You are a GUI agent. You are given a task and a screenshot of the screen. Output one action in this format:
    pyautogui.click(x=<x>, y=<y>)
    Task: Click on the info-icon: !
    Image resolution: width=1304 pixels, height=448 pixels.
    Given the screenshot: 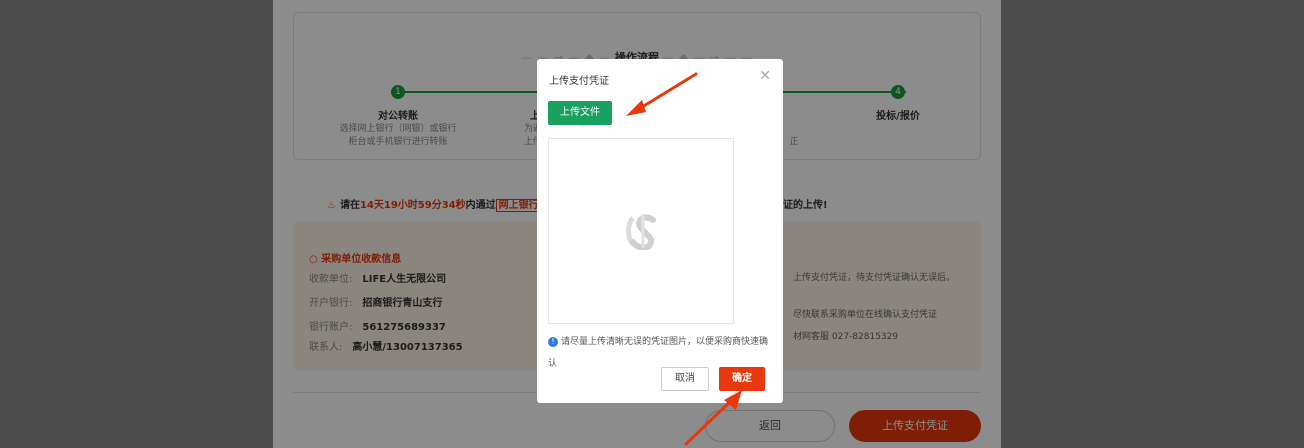 What is the action you would take?
    pyautogui.click(x=553, y=342)
    